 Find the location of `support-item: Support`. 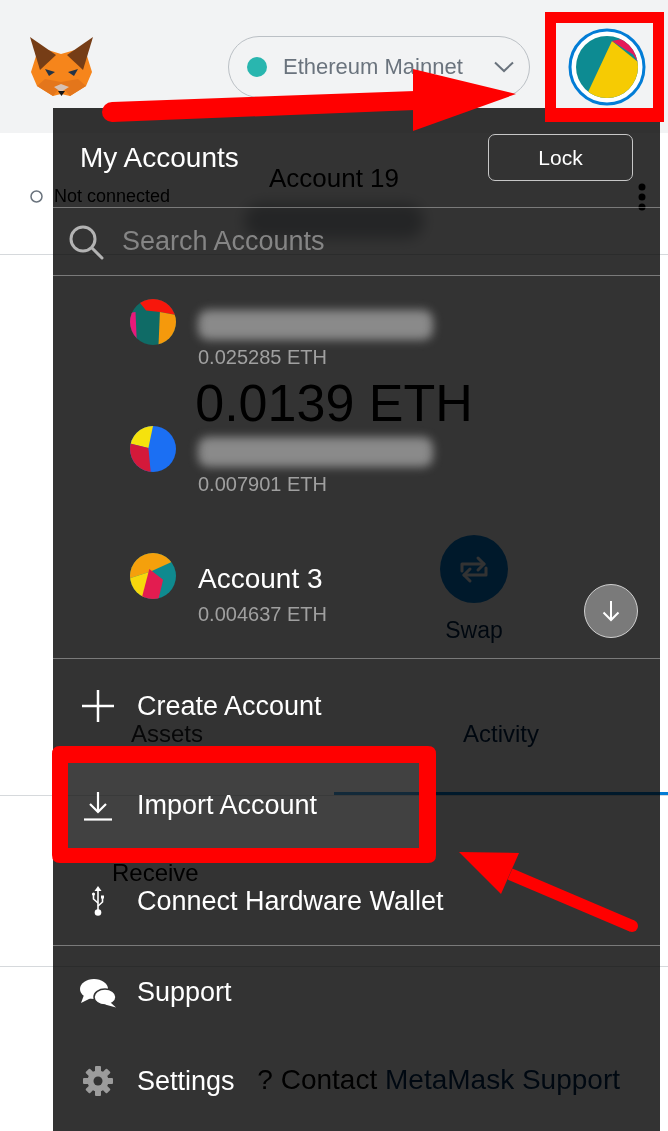

support-item: Support is located at coordinates (145, 992).